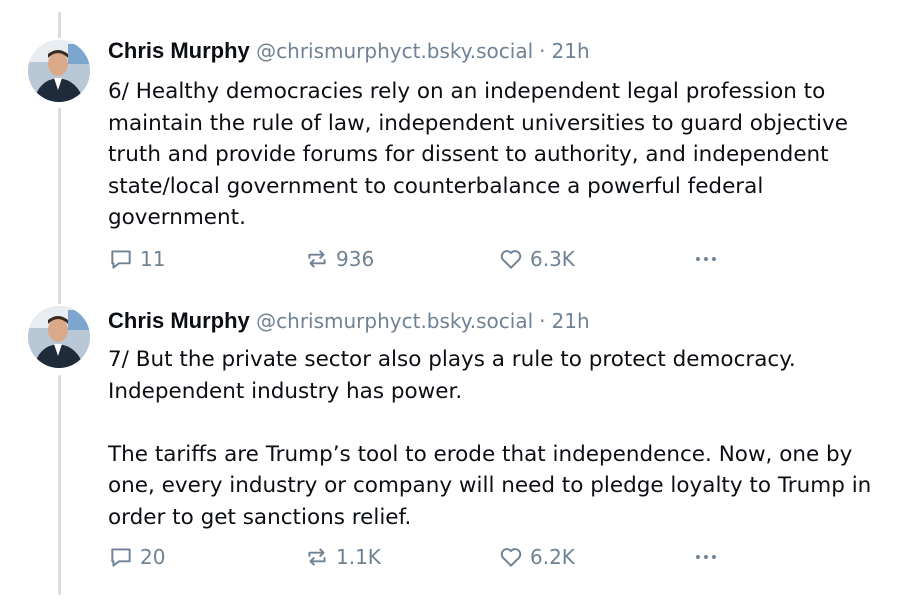 This screenshot has width=910, height=604. I want to click on post-actions: 11 936 6.3K, so click(428, 259).